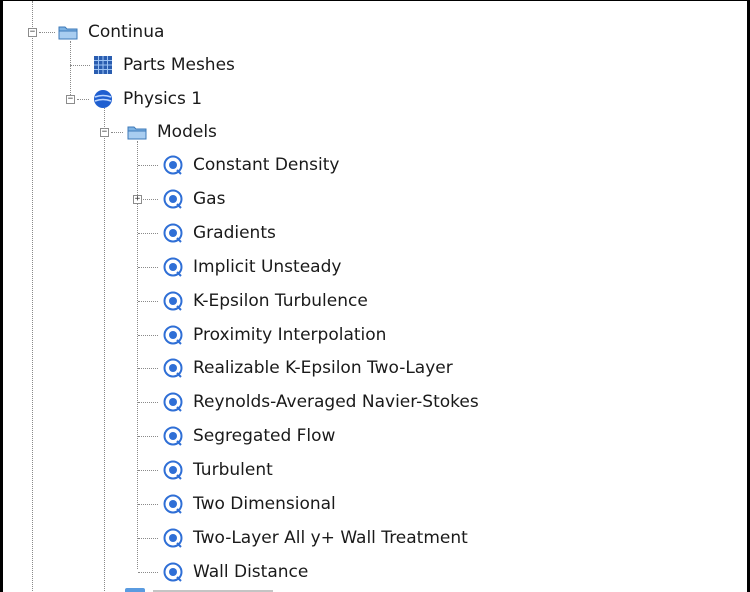  Describe the element at coordinates (187, 132) in the screenshot. I see `tree-node-label: Models` at that location.